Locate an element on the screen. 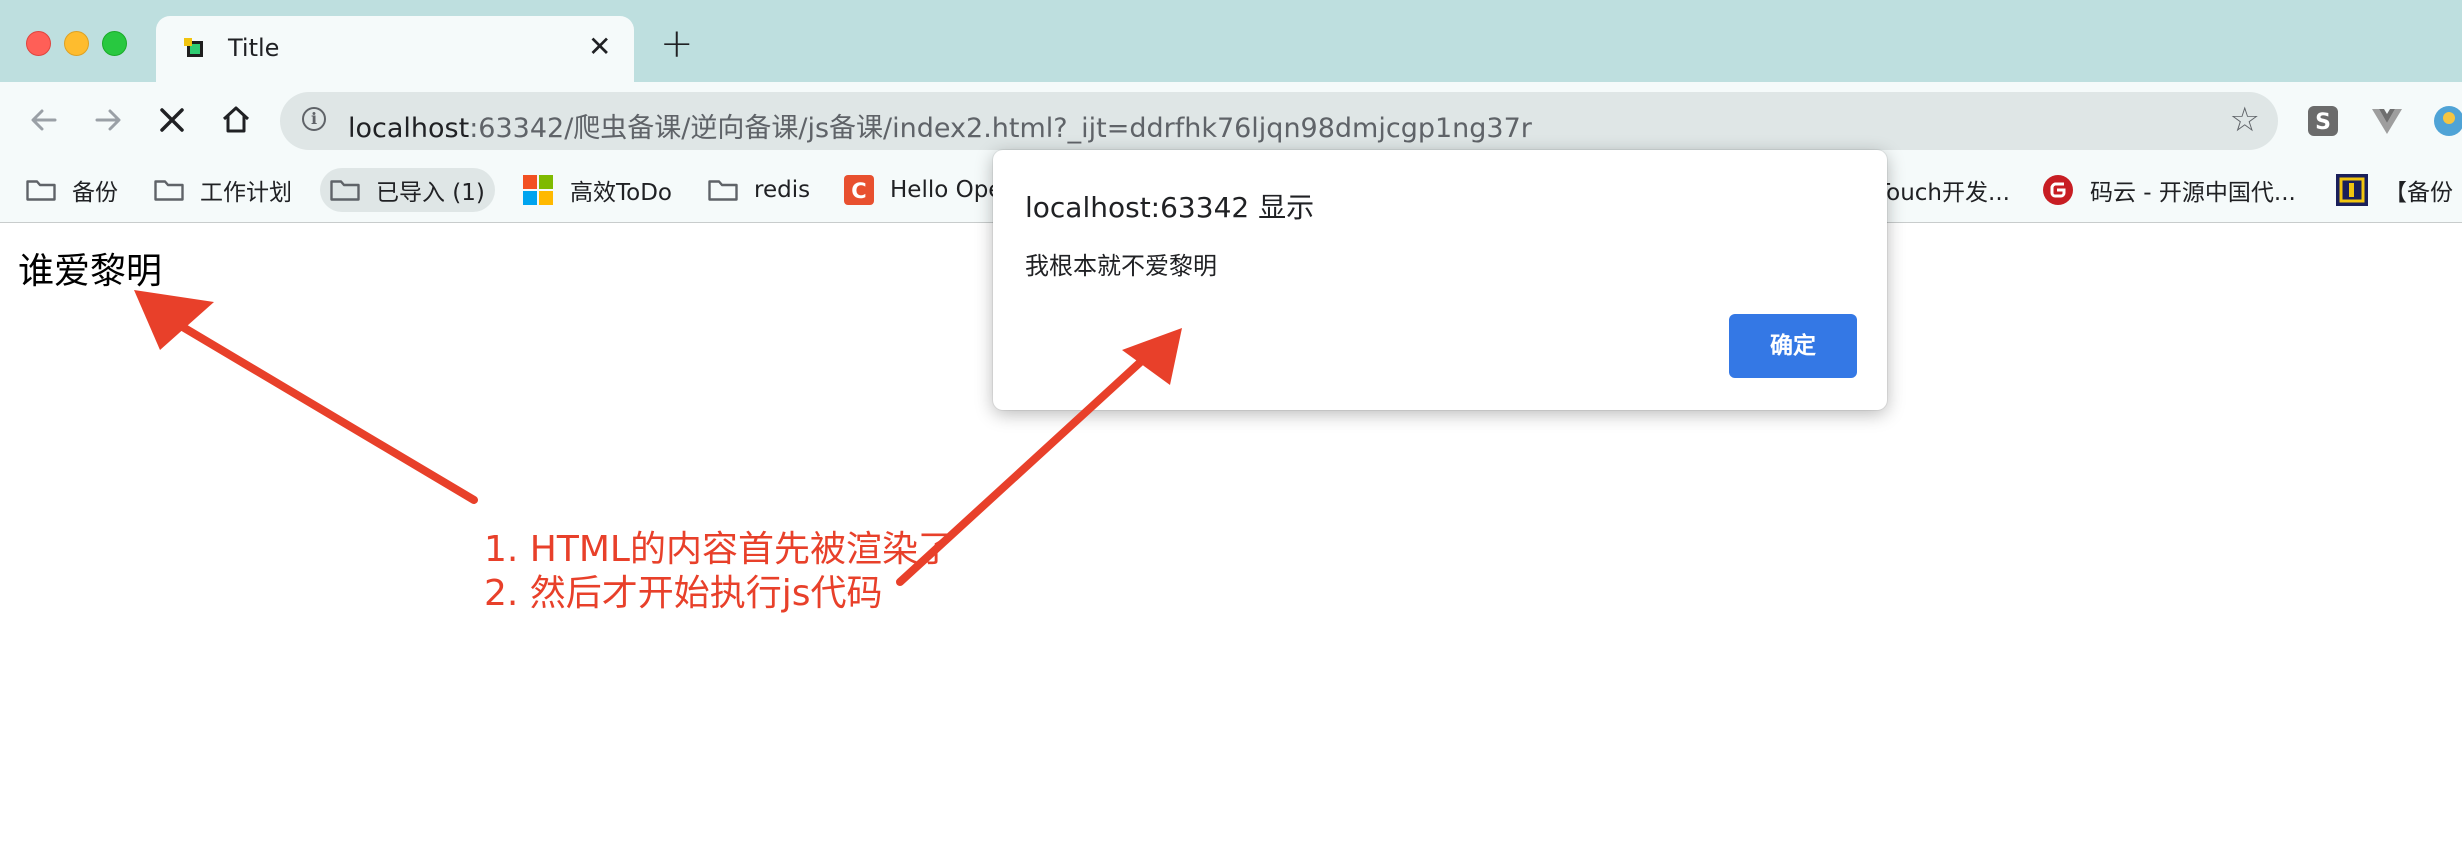 The image size is (2462, 860). page-heading: 谁爱黎明 is located at coordinates (90, 271).